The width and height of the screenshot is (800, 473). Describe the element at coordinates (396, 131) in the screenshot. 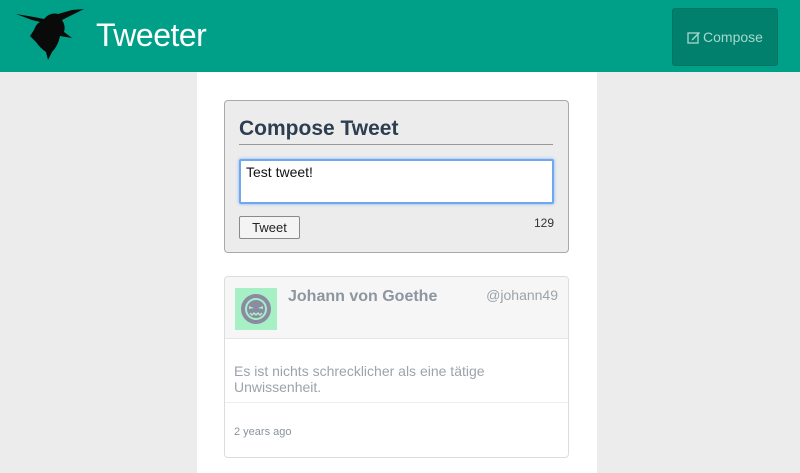

I see `compose-title: Compose Tweet` at that location.